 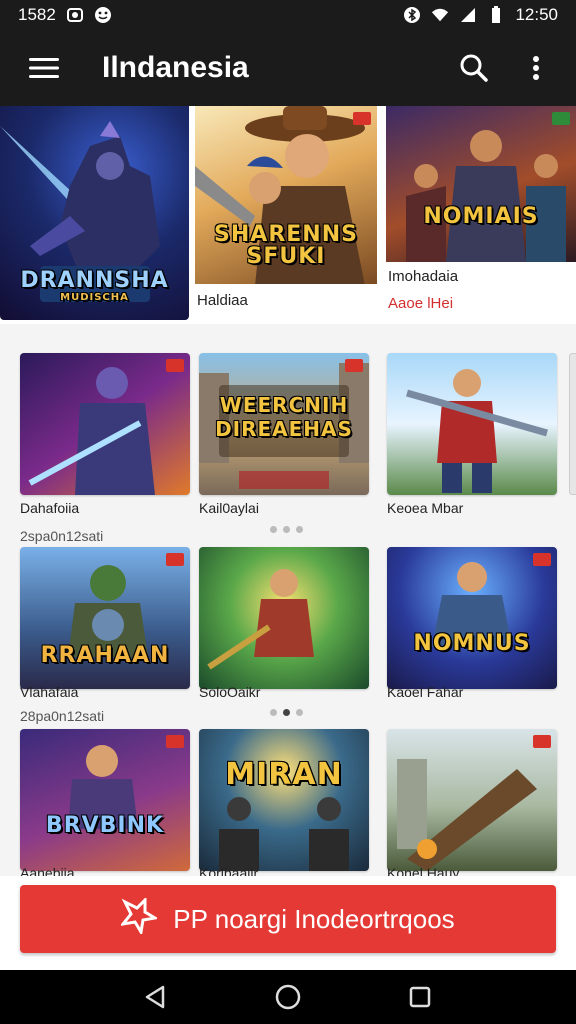 I want to click on game-art: RRAHAAN, so click(x=105, y=618).